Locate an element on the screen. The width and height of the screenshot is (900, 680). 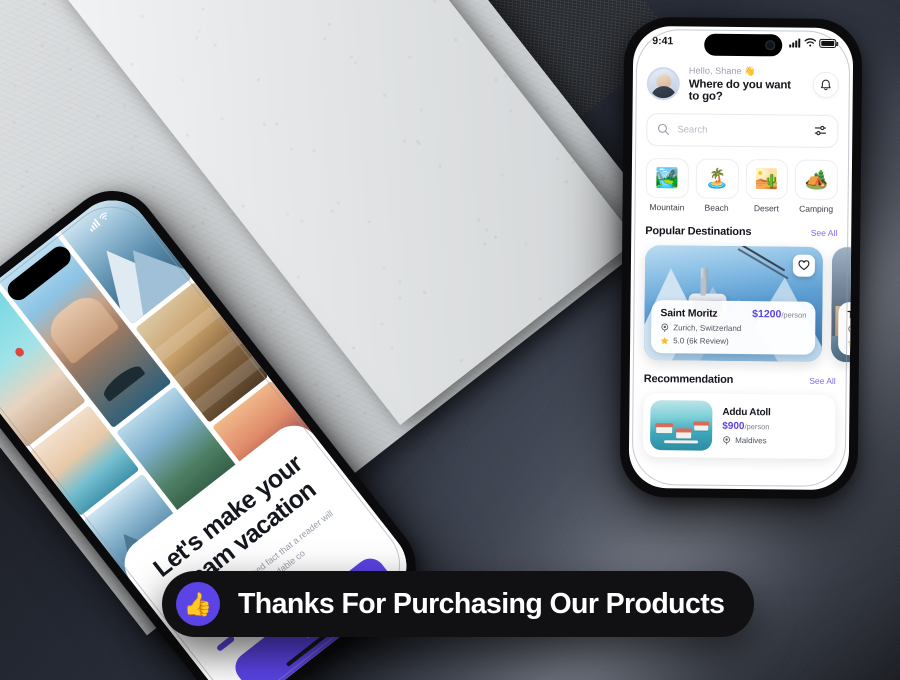
section-title: Popular Destinations is located at coordinates (698, 231).